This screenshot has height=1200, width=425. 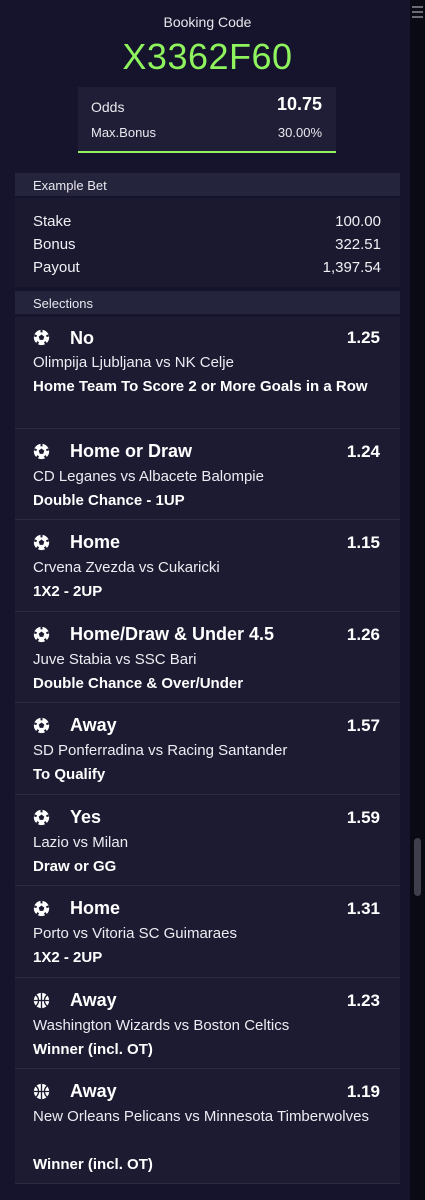 I want to click on scrollbar-thumb, so click(x=417, y=867).